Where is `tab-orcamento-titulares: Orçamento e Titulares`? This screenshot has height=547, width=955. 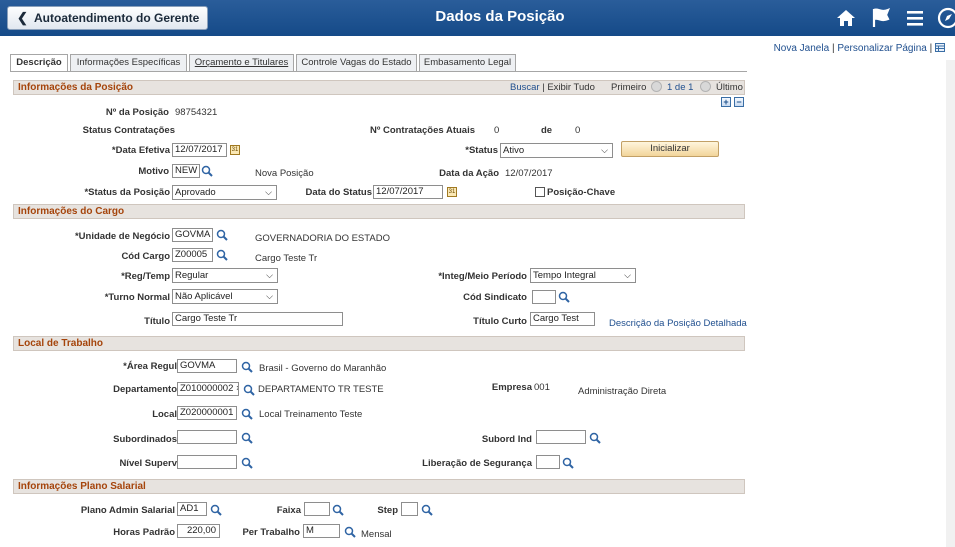 tab-orcamento-titulares: Orçamento e Titulares is located at coordinates (241, 62).